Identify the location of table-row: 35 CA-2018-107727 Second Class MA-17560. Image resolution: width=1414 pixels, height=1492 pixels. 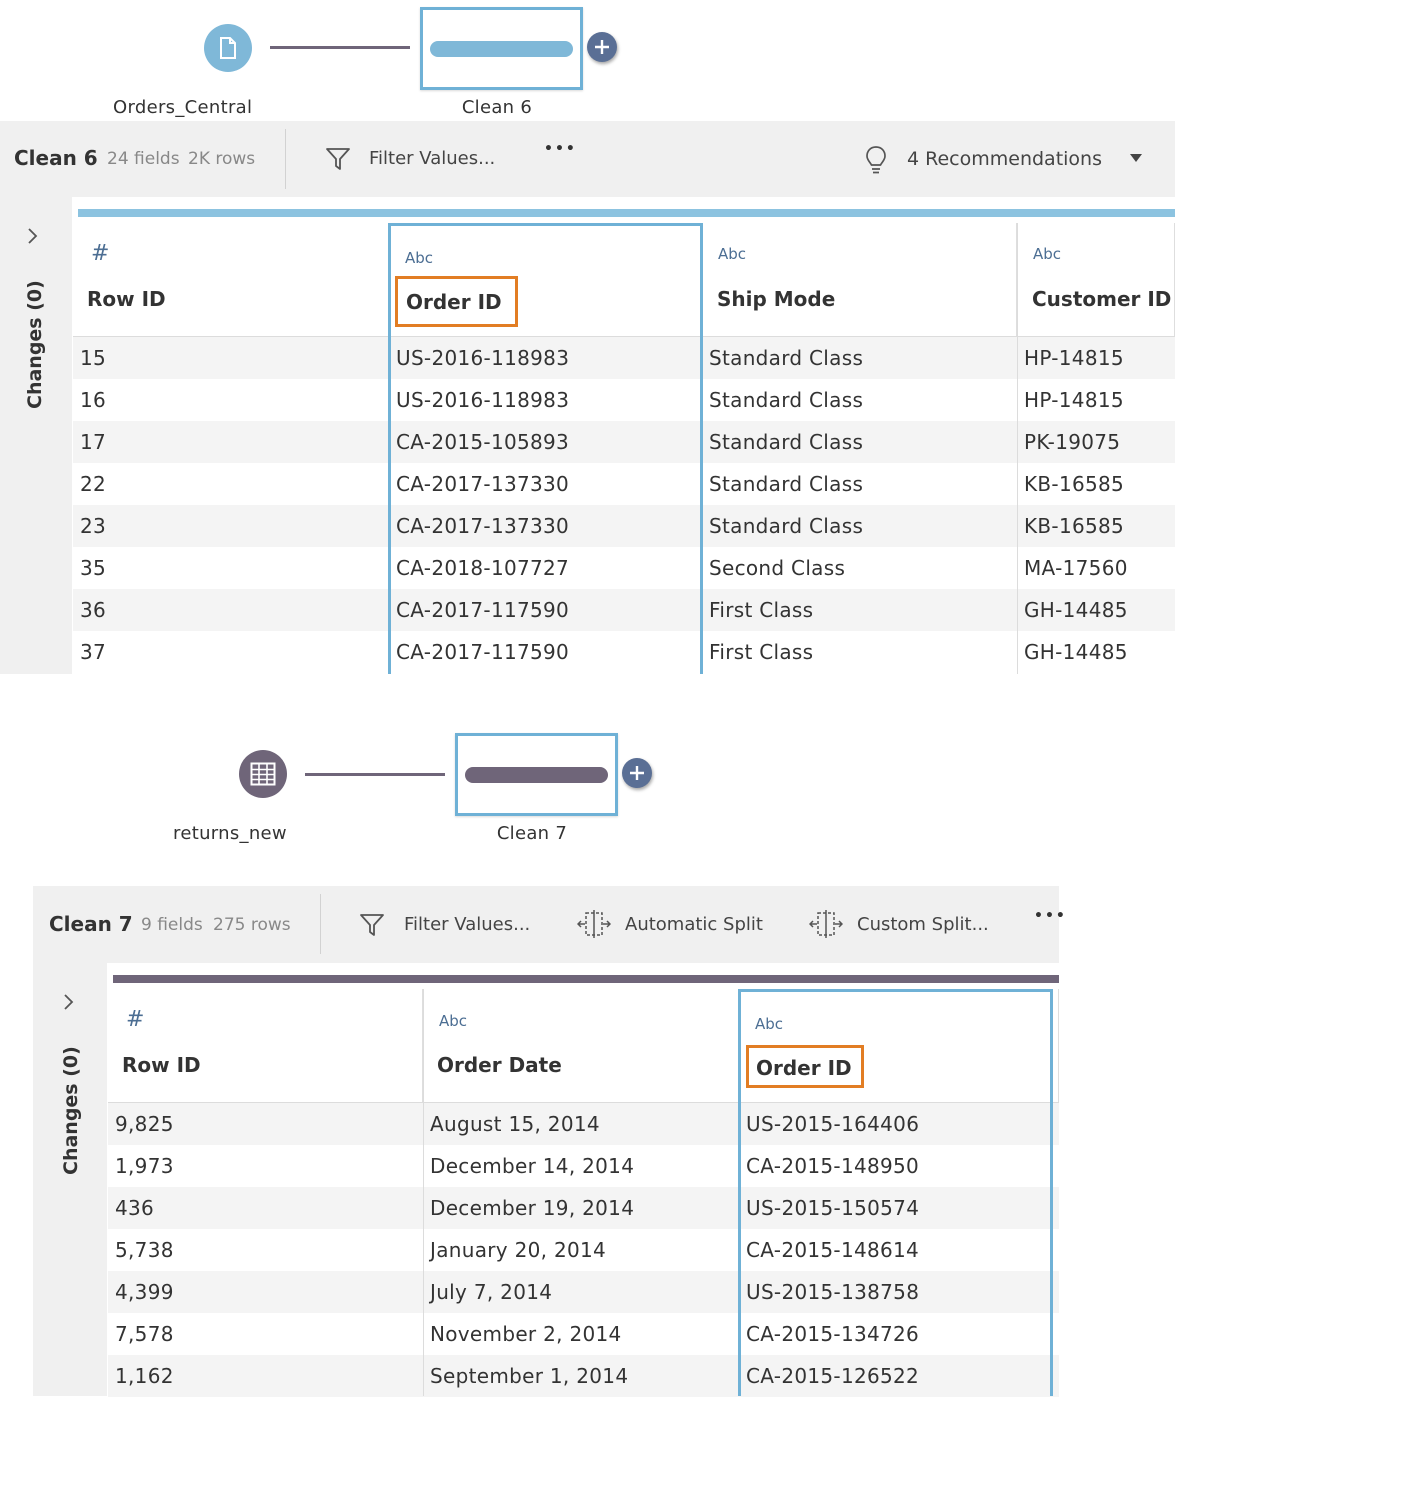
(624, 568).